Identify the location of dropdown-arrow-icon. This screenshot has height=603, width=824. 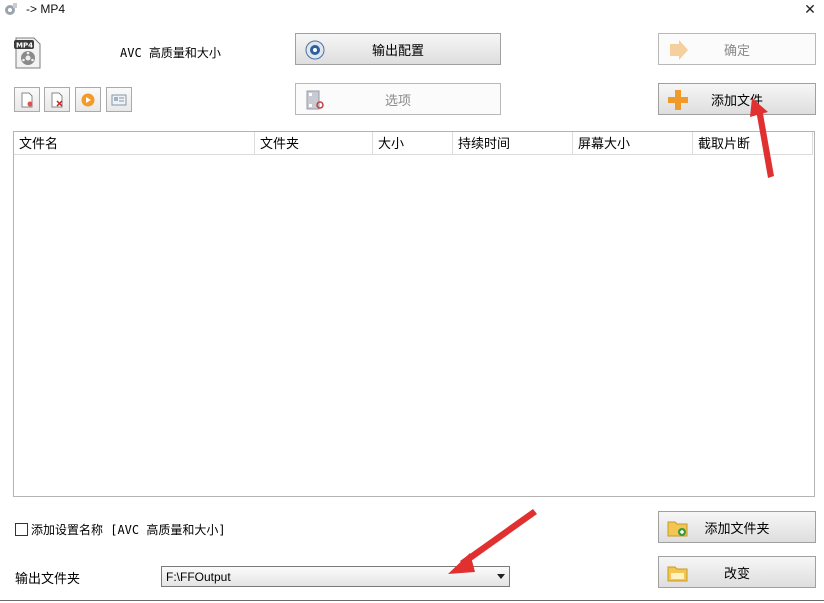
(501, 576).